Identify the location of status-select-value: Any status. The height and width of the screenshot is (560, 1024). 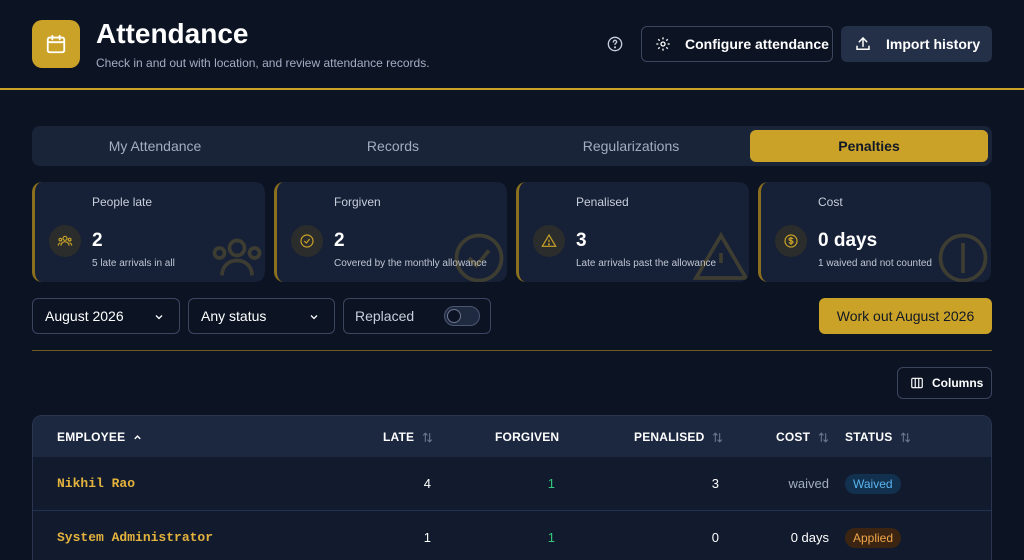
(234, 316).